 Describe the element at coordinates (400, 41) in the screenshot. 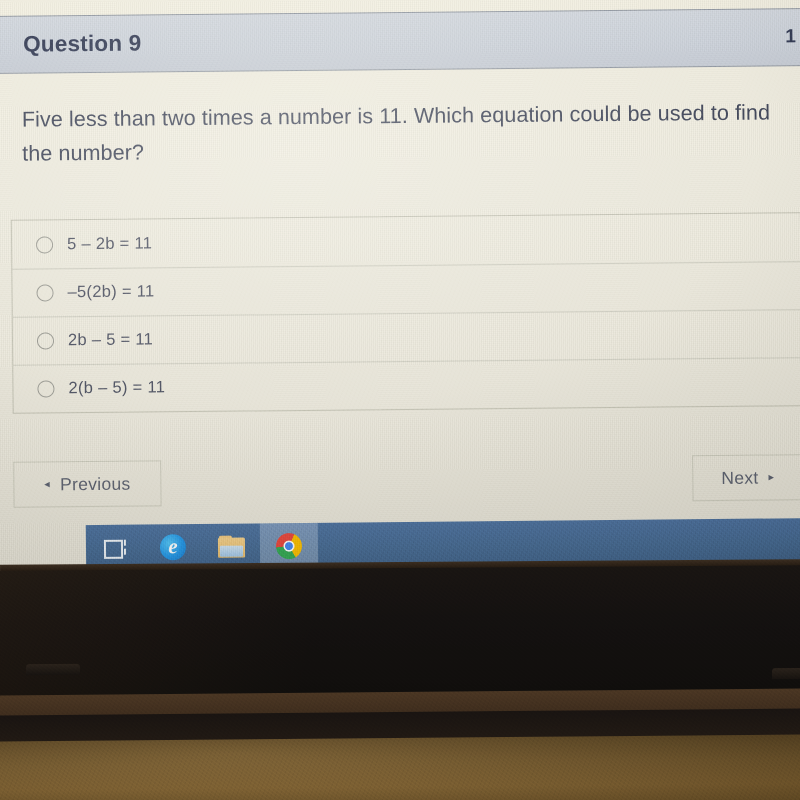

I see `question-header: Question 9 1 pt` at that location.